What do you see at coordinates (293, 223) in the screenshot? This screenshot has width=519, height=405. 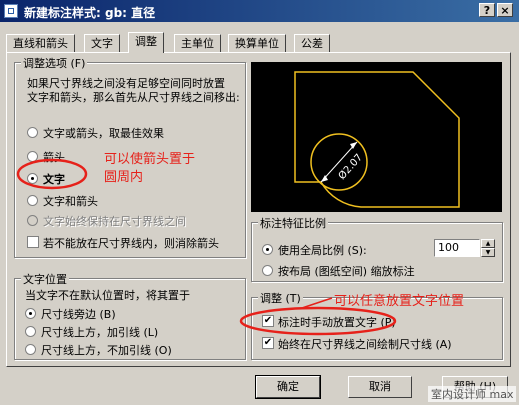 I see `scale-title: 标注特征比例` at bounding box center [293, 223].